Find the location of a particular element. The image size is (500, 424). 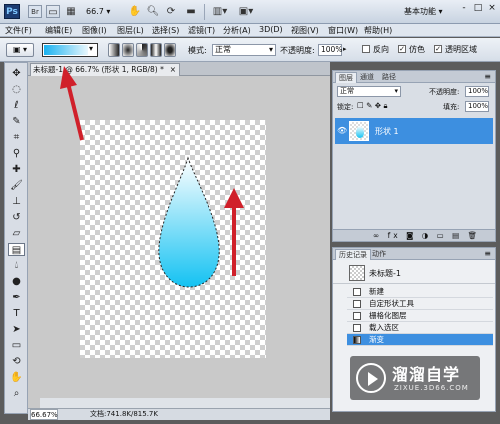

layer-opacity-label: 不透明度: is located at coordinates (444, 92).